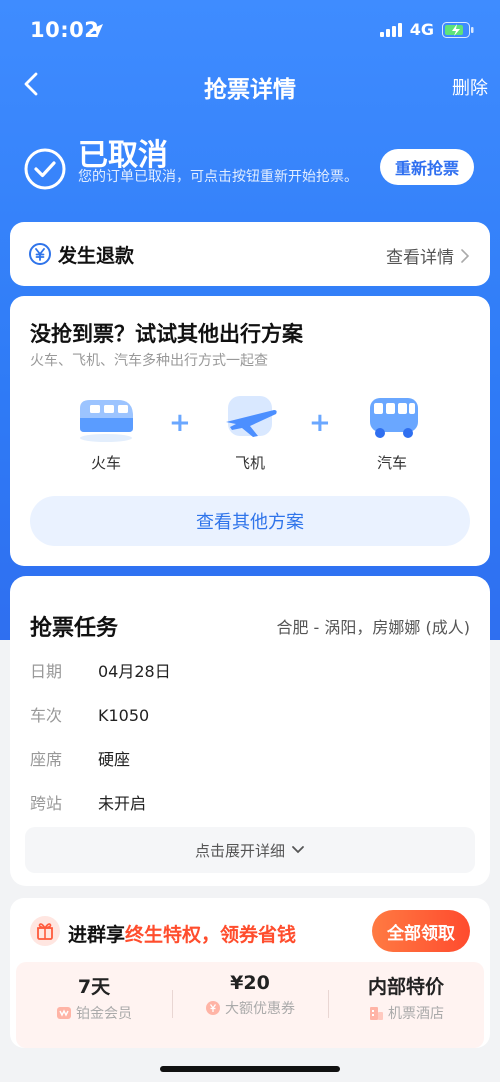  I want to click on perks-strip: 7天 铂金会员 ¥20 大额优惠券 内部特价 机票酒店, so click(250, 1005).